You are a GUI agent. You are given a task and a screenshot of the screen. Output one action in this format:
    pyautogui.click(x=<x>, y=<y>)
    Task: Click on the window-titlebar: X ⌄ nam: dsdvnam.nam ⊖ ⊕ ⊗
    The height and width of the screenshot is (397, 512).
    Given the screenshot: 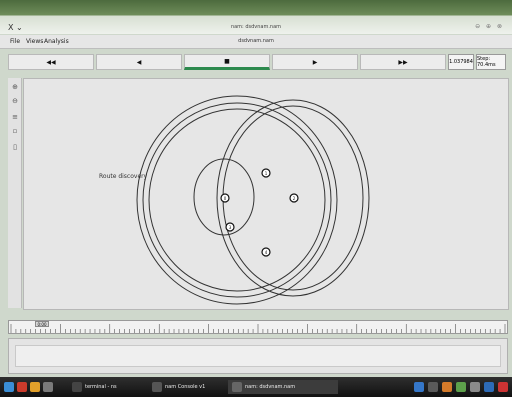 What is the action you would take?
    pyautogui.click(x=256, y=17)
    